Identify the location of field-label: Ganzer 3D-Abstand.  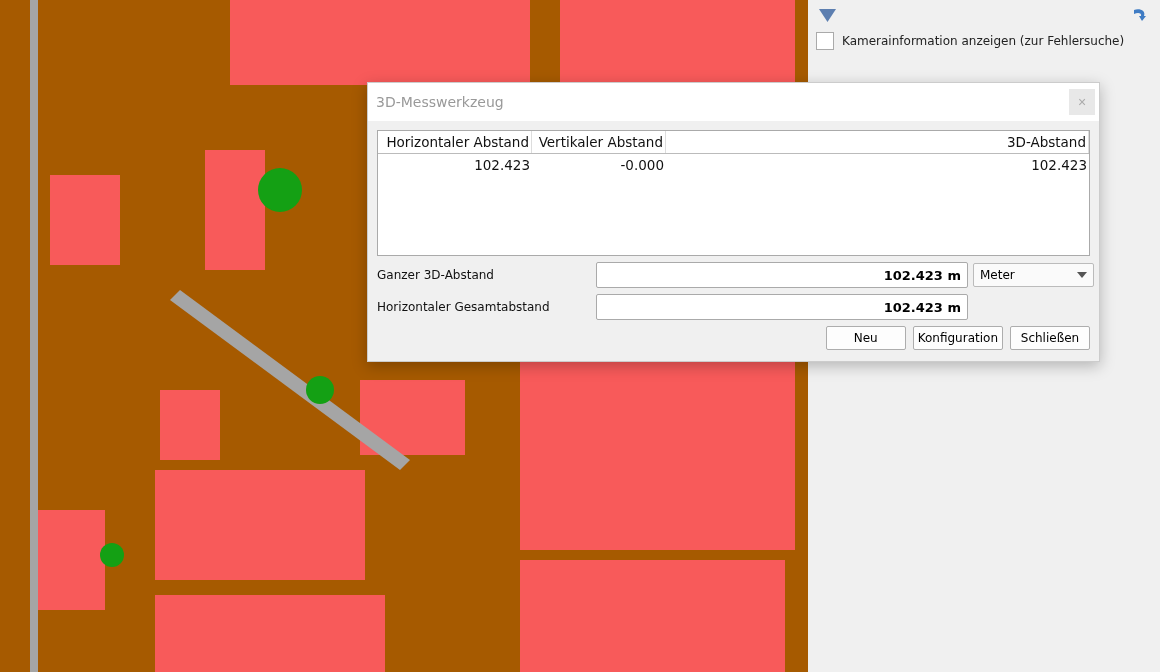
(436, 275).